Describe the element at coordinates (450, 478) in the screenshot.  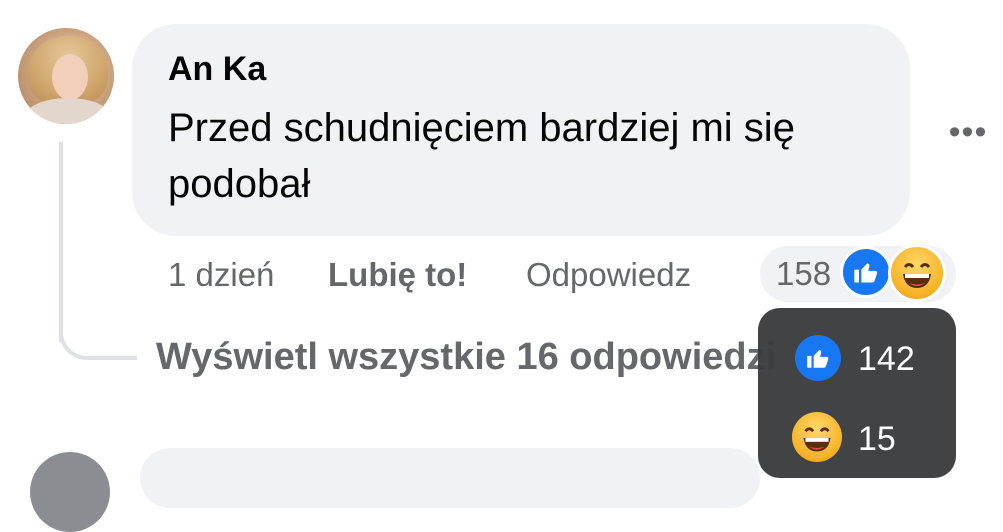
I see `next-comment-bubble` at that location.